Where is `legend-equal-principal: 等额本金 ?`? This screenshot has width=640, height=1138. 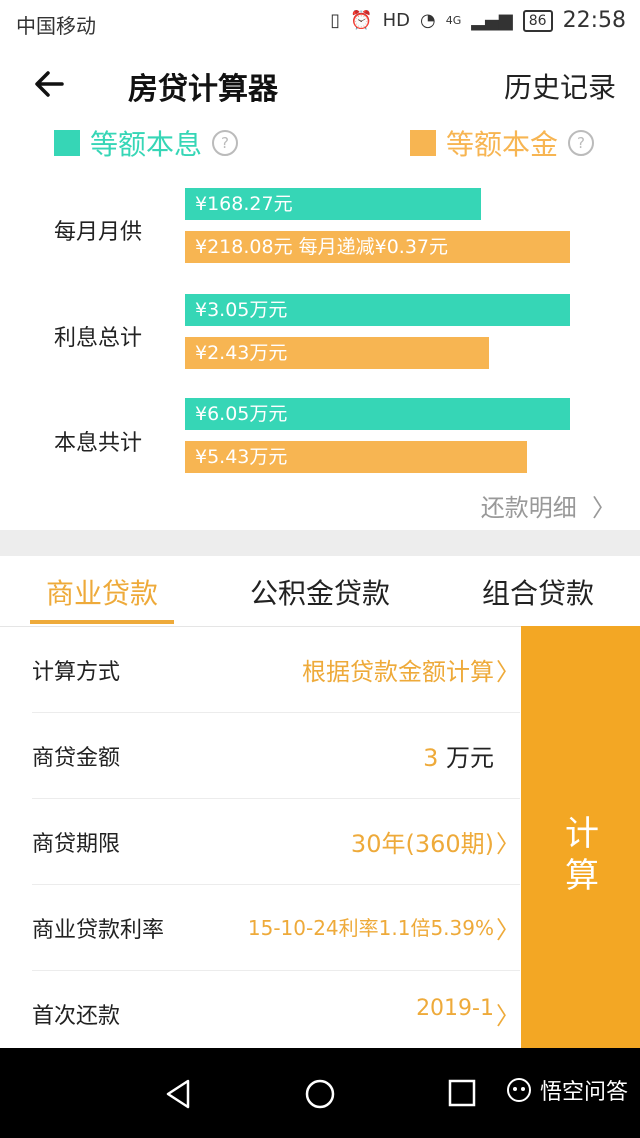
legend-equal-principal: 等额本金 ? is located at coordinates (502, 143).